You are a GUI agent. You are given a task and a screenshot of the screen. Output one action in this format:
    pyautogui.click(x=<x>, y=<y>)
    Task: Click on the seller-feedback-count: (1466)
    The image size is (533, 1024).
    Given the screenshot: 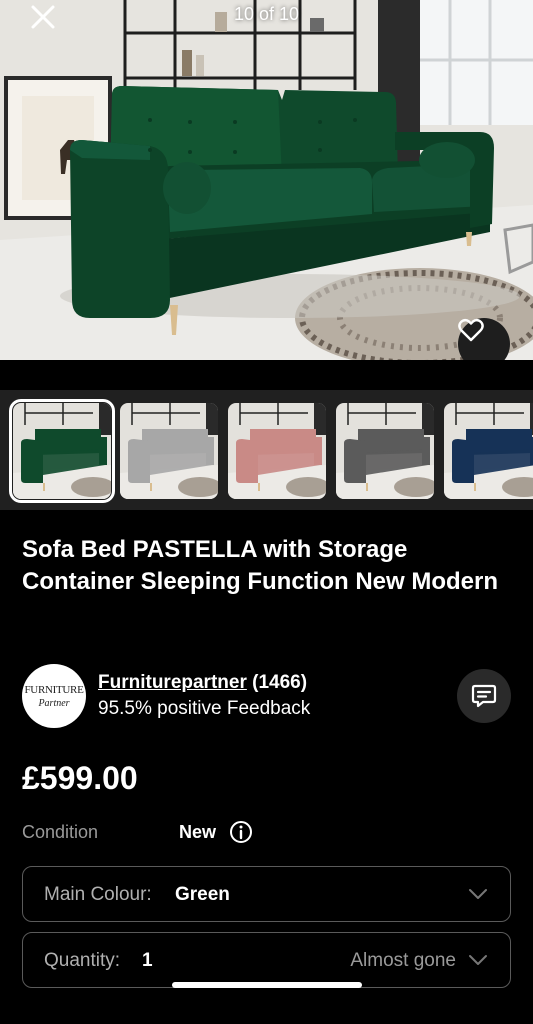 What is the action you would take?
    pyautogui.click(x=280, y=682)
    